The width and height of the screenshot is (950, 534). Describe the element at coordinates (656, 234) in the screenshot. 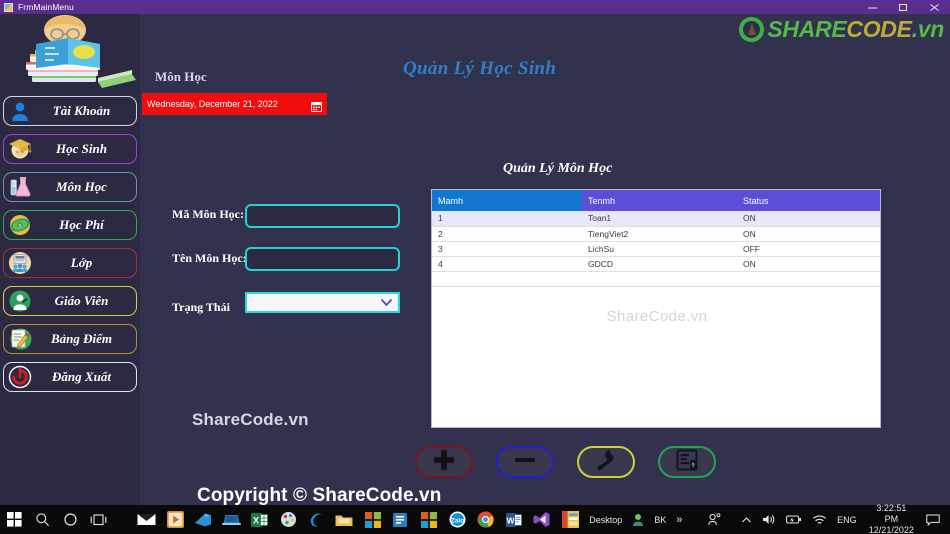

I see `table-row: 2 TiengViet2 ON` at that location.